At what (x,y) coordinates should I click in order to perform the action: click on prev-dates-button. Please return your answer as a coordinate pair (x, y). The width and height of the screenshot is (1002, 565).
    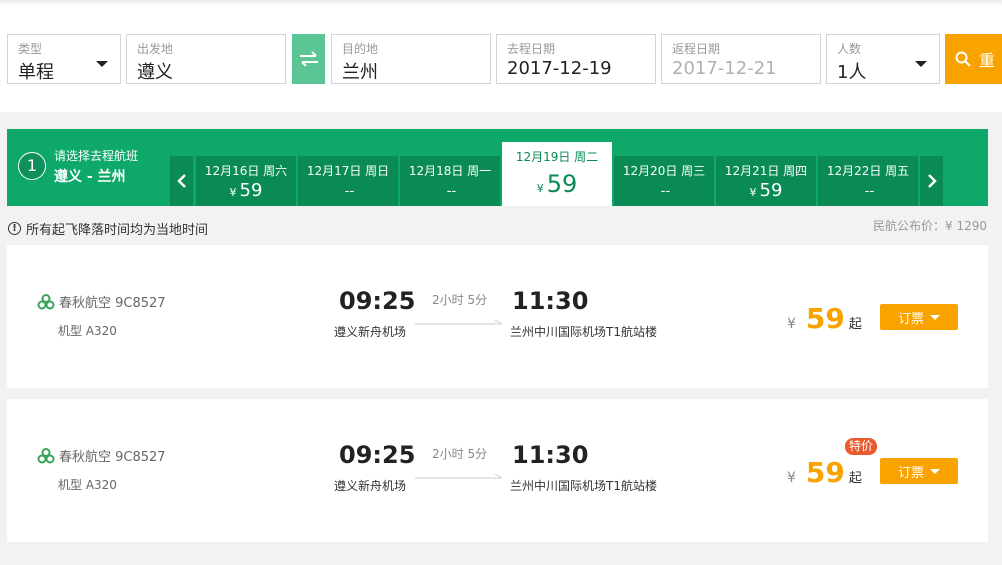
    Looking at the image, I should click on (181, 181).